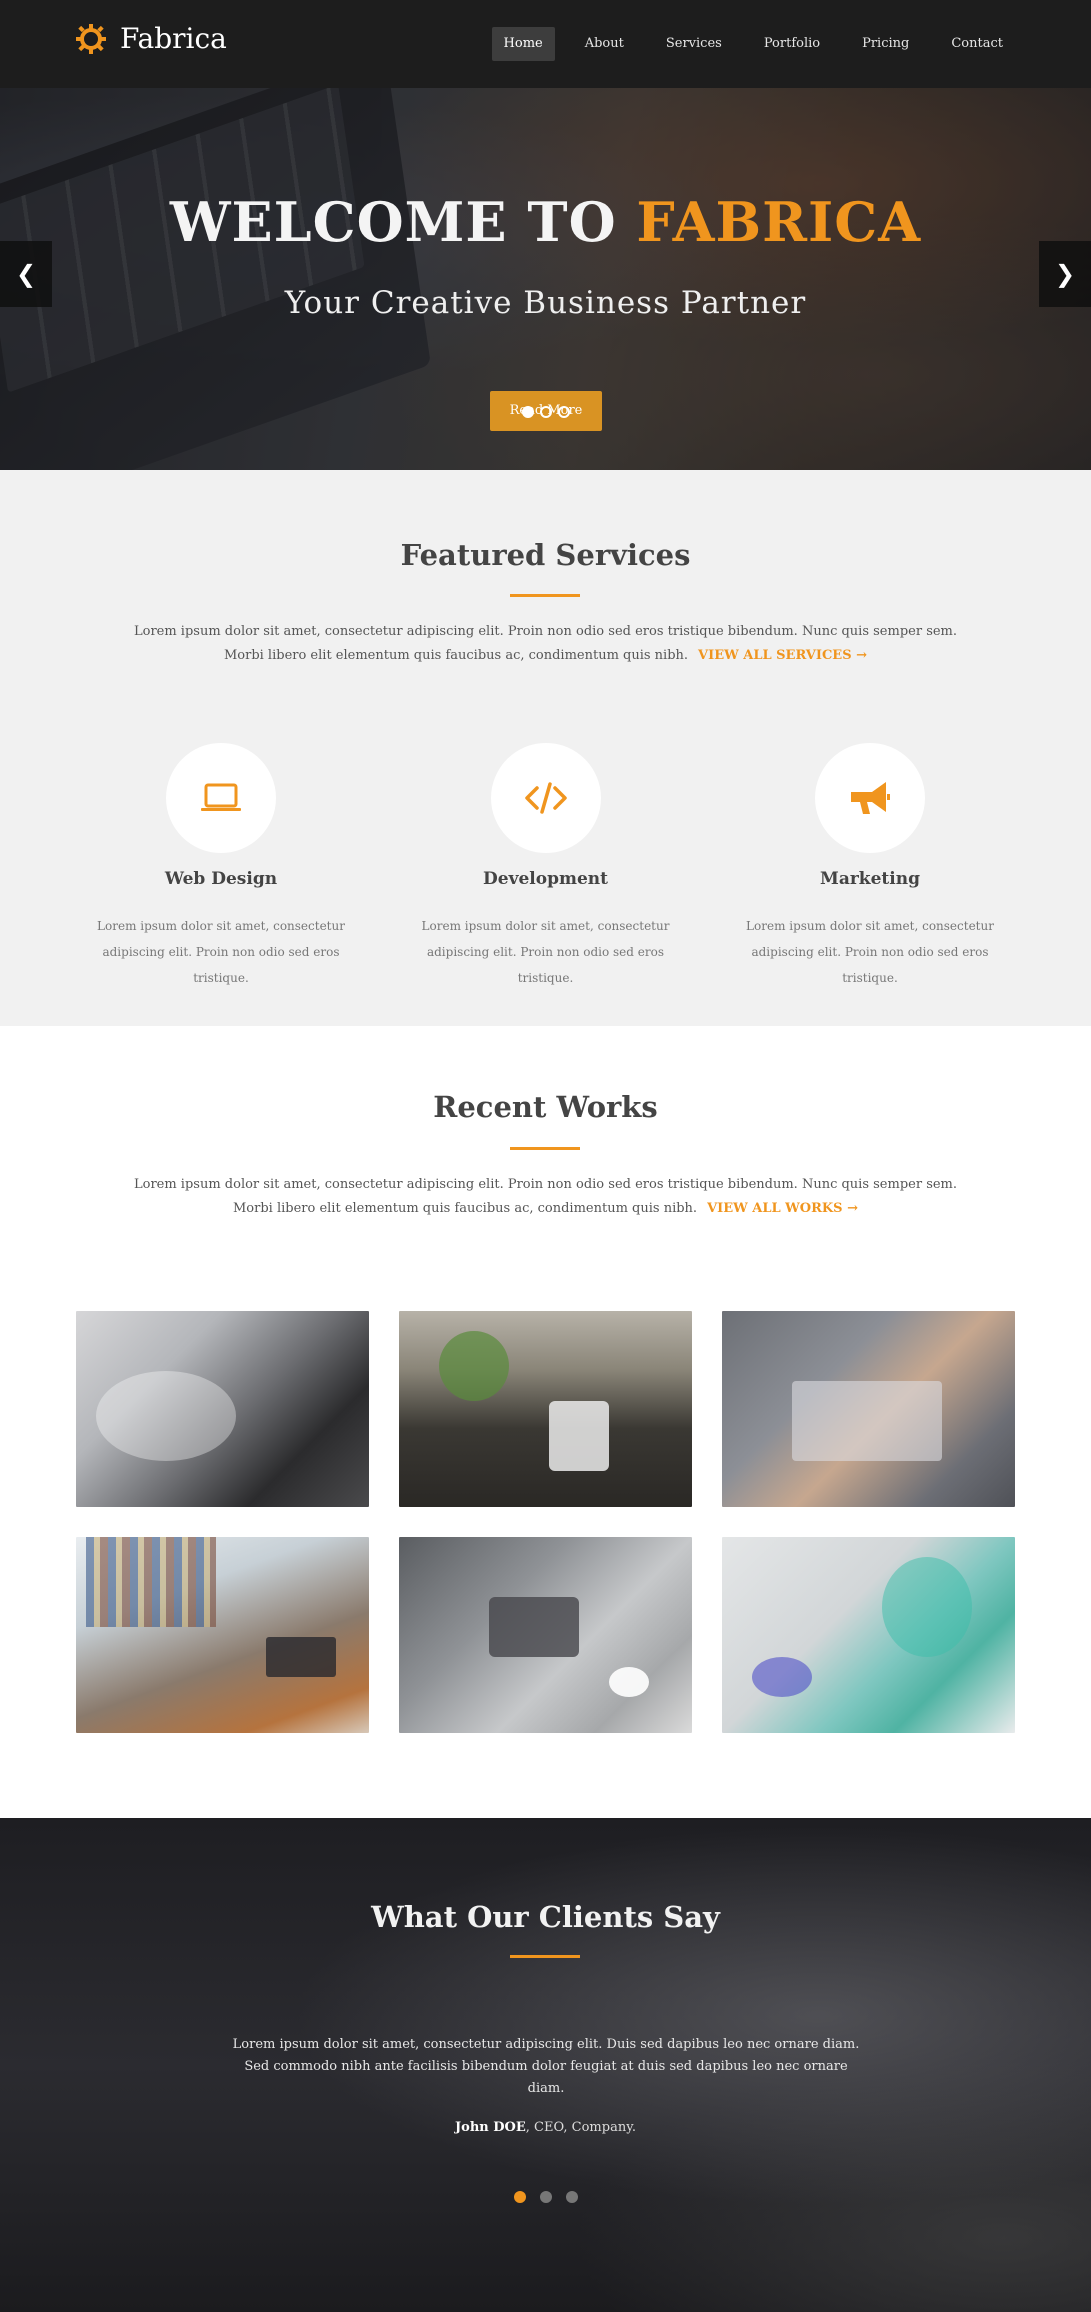 This screenshot has height=2312, width=1091. Describe the element at coordinates (792, 44) in the screenshot. I see `nav-portfolio: Portfolio` at that location.